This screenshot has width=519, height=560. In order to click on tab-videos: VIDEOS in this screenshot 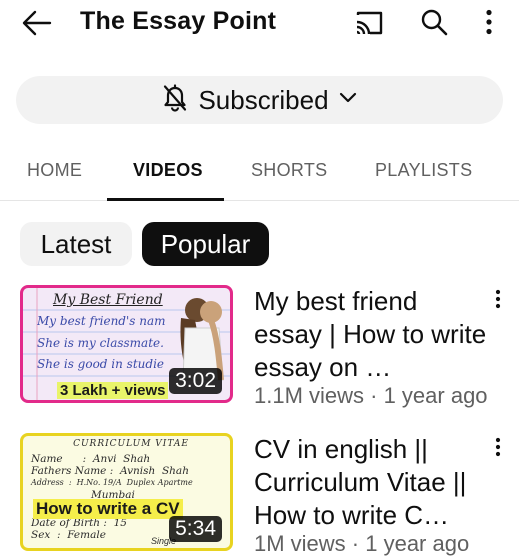, I will do `click(168, 170)`.